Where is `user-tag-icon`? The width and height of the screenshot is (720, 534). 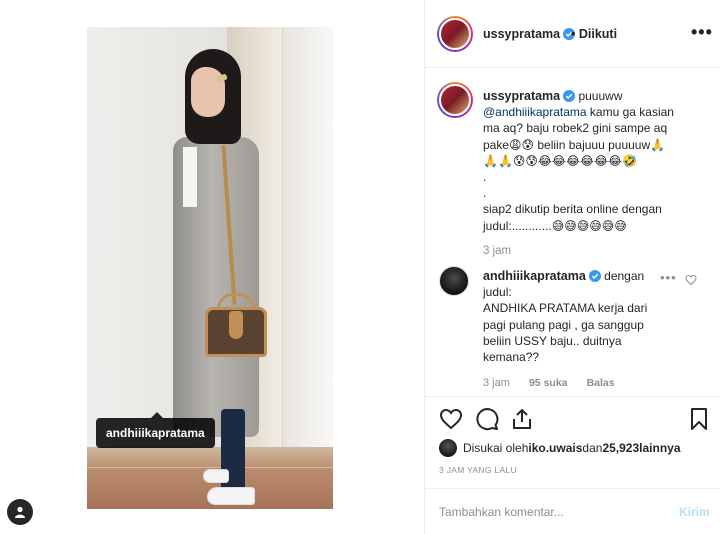
user-tag-icon is located at coordinates (20, 512).